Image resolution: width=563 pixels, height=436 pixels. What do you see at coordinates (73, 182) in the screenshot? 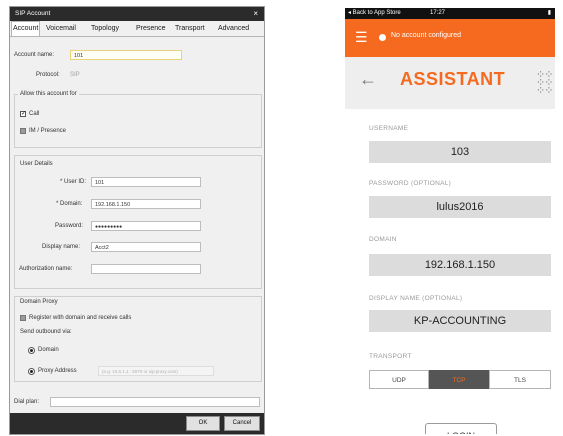
I see `user-id-label: * User ID:` at bounding box center [73, 182].